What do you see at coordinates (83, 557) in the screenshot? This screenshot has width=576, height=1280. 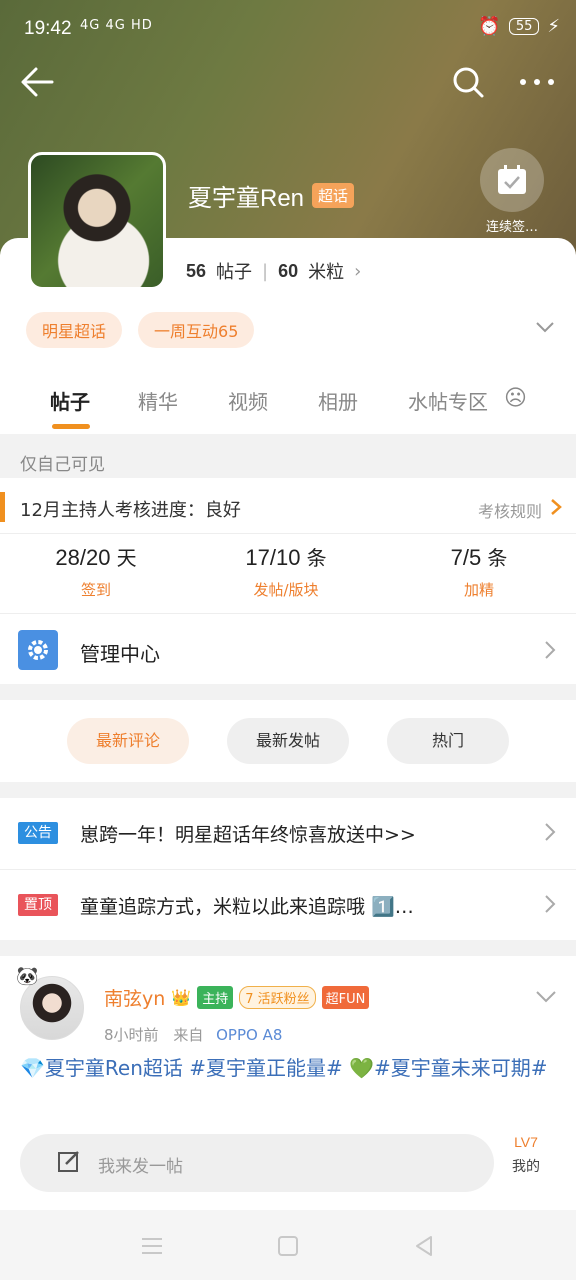 I see `metric-value: 28/20` at bounding box center [83, 557].